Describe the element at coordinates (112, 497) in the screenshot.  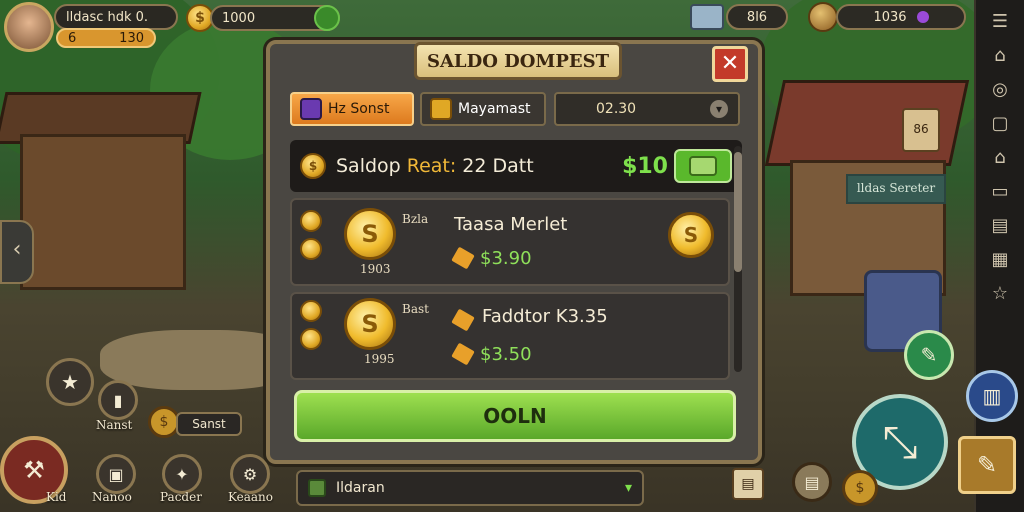
I see `crate-label: Nanoo` at that location.